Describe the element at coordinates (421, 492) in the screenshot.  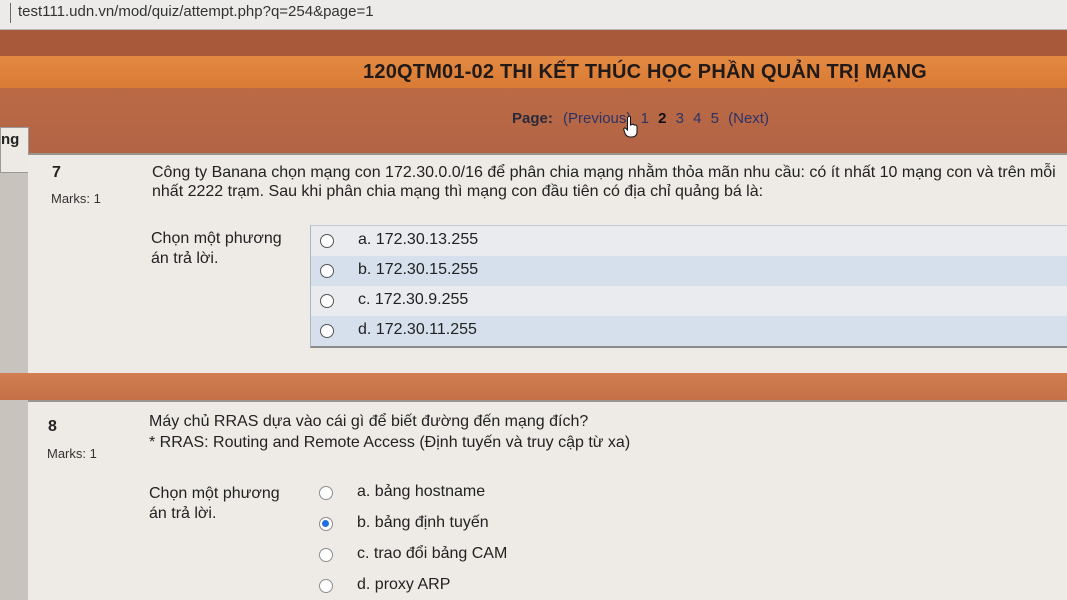
I see `answer-option-label: a. bảng hostname` at that location.